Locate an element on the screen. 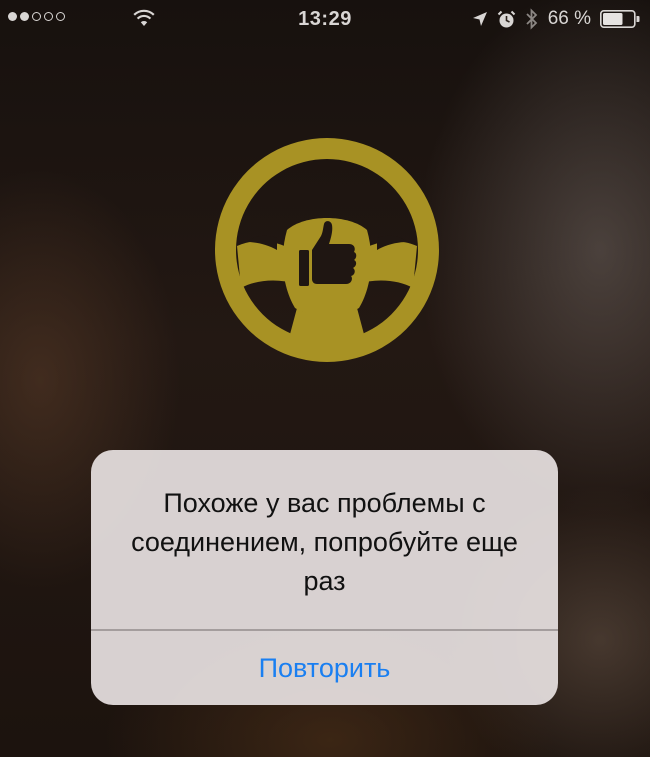 The width and height of the screenshot is (650, 757). battery-icon is located at coordinates (620, 19).